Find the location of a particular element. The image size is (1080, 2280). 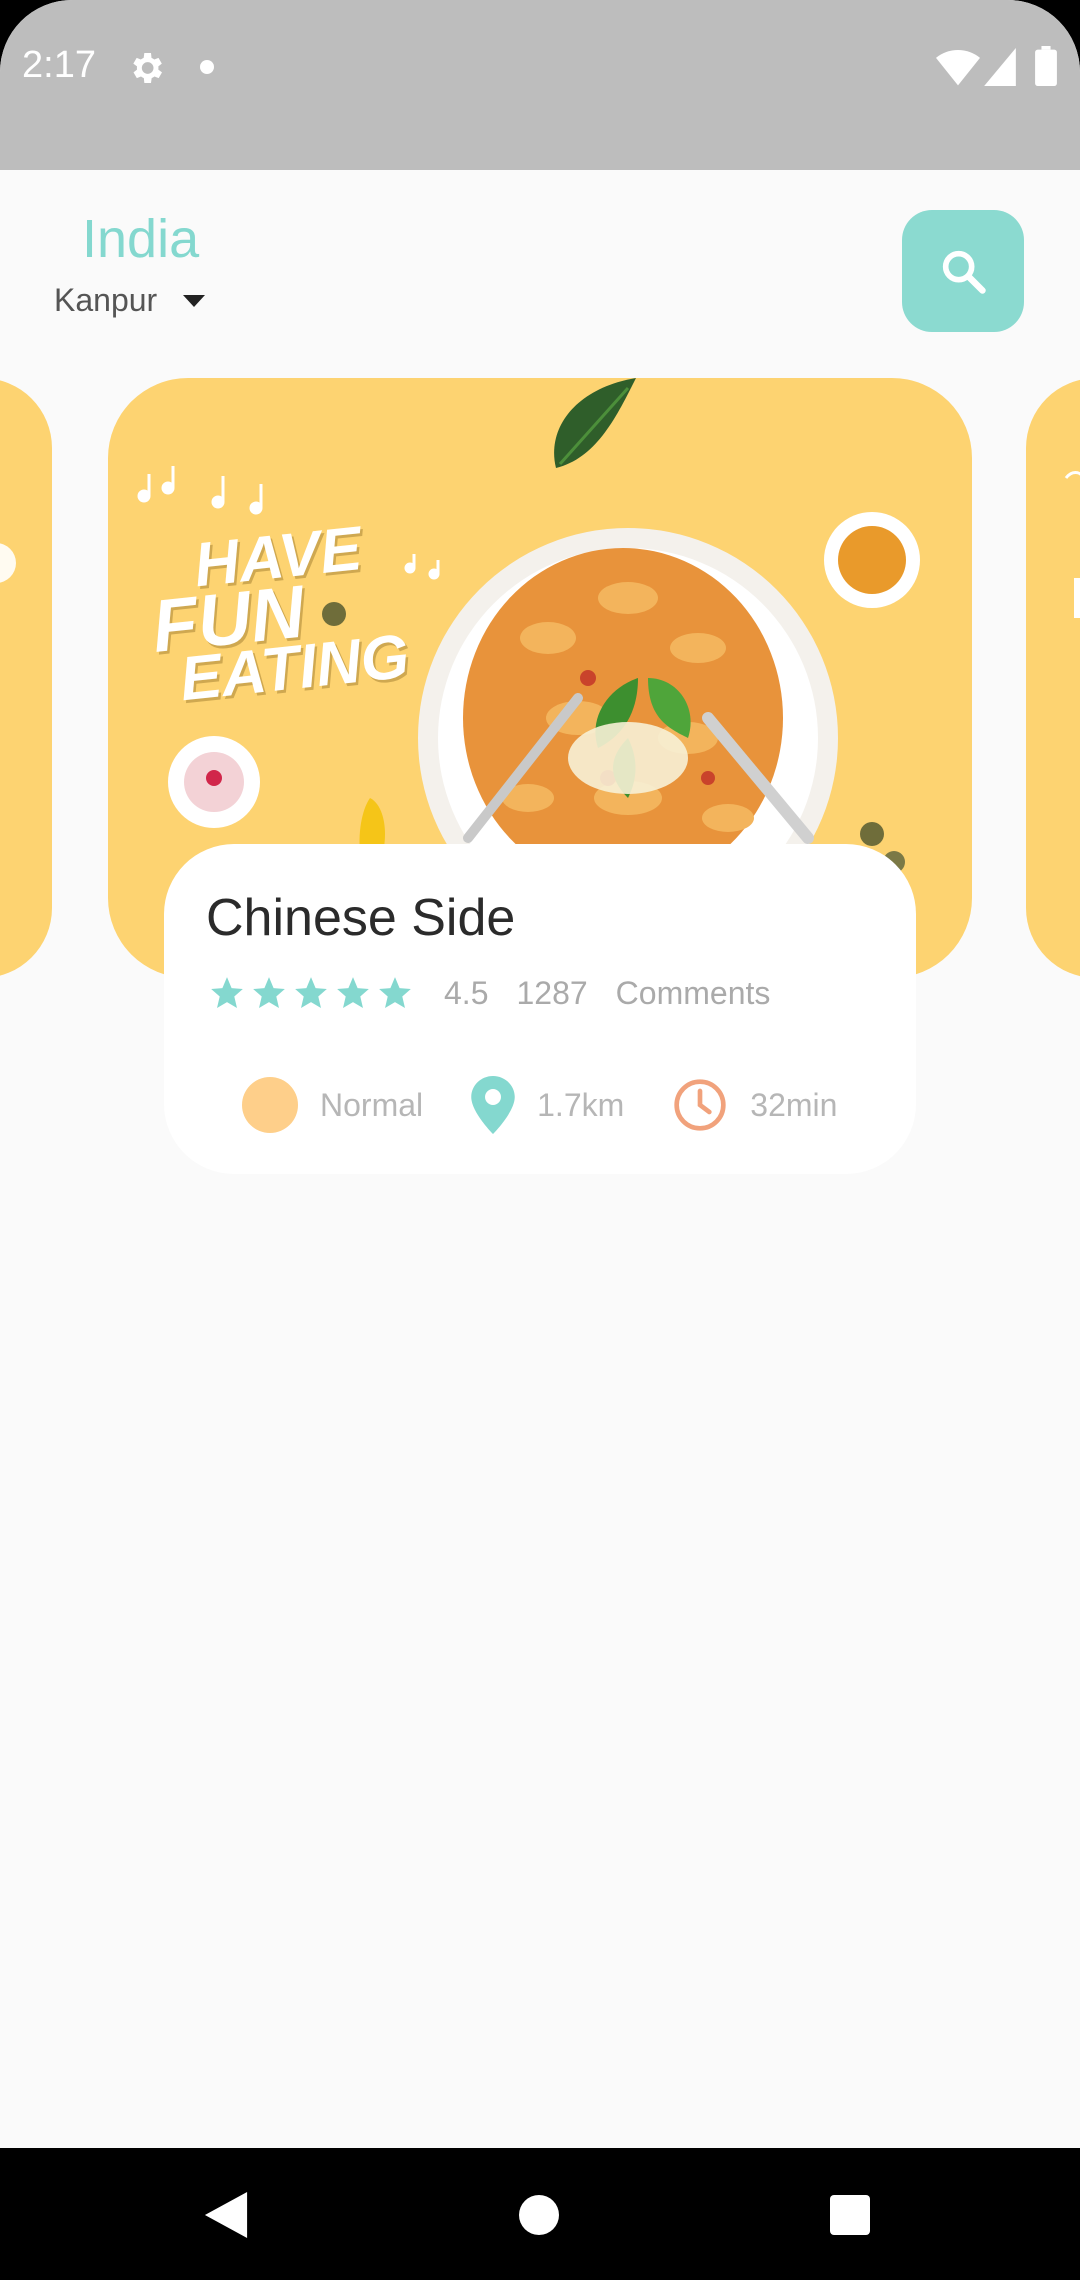

rating-stars is located at coordinates (311, 993).